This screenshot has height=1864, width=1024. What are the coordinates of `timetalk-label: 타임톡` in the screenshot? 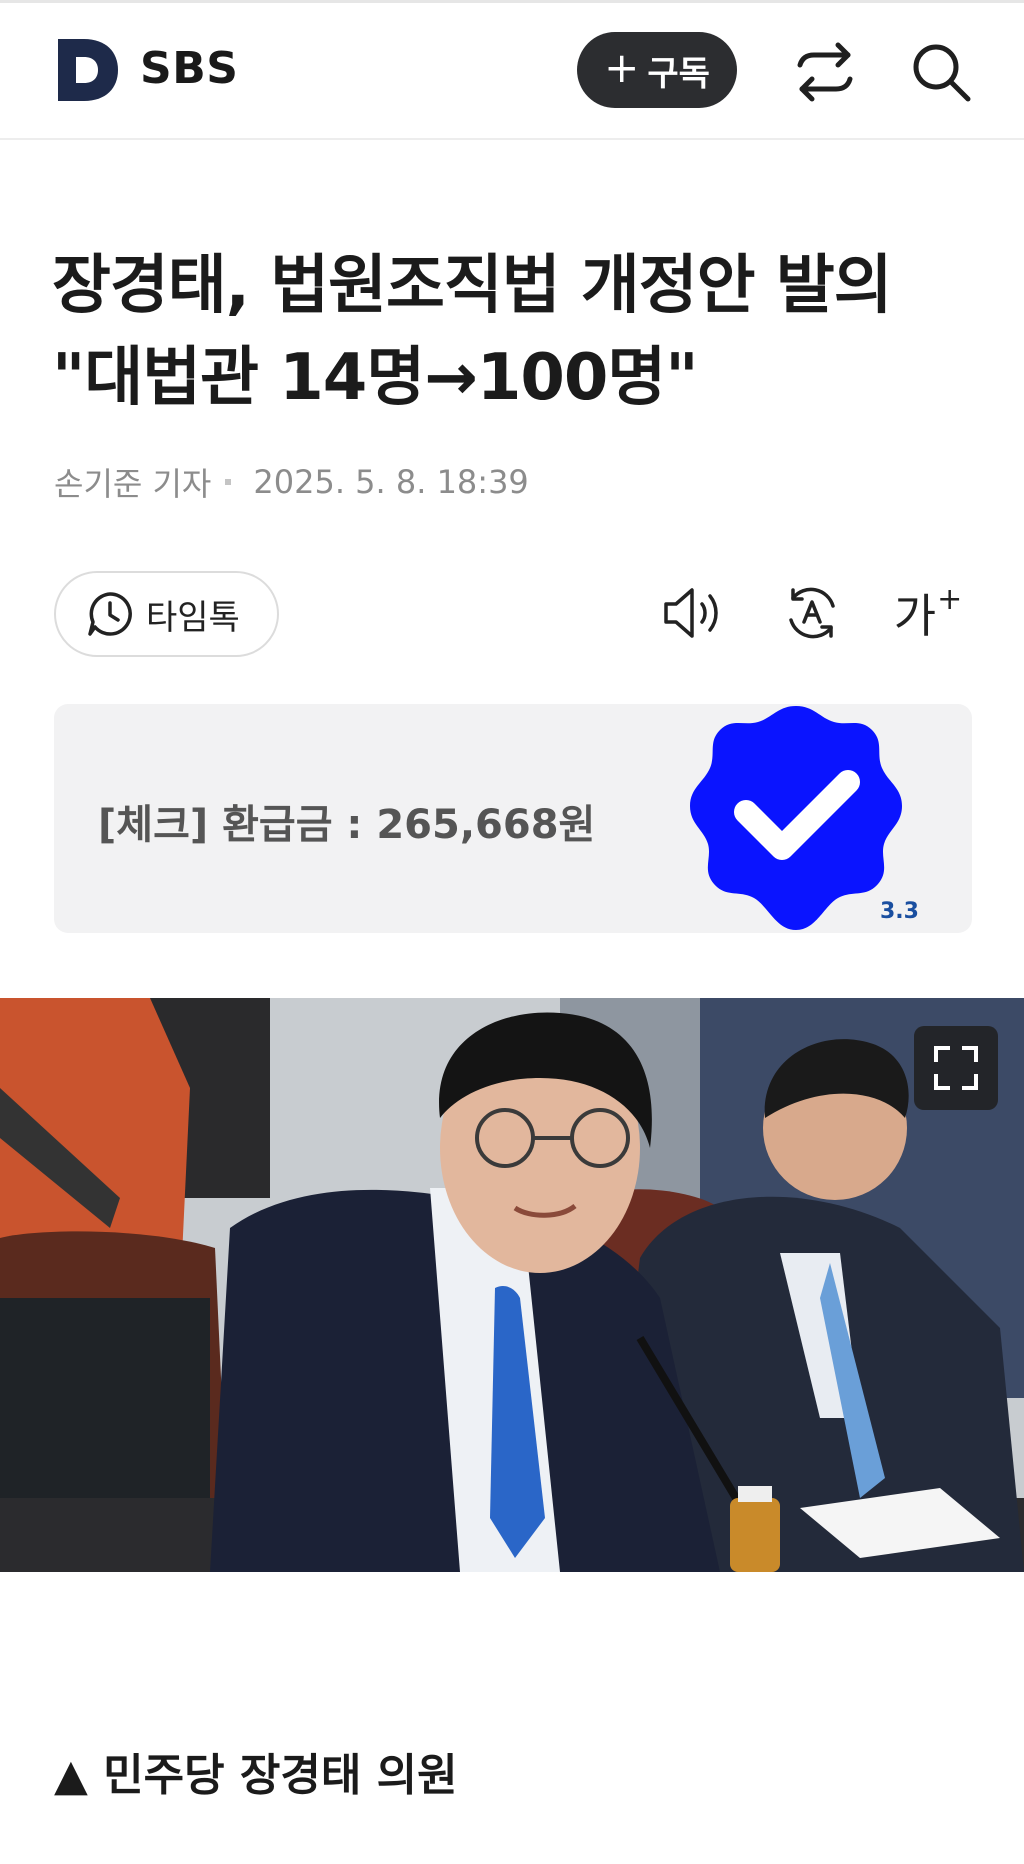 It's located at (193, 617).